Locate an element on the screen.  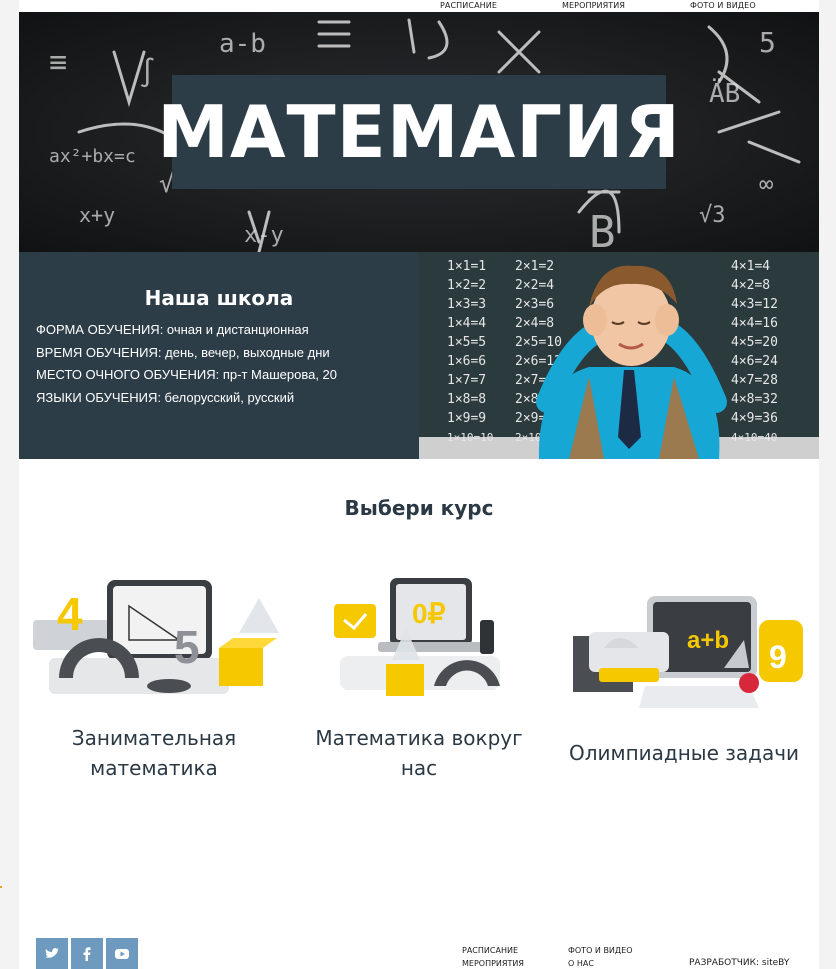
board-line: 4×9=36 is located at coordinates (754, 418).